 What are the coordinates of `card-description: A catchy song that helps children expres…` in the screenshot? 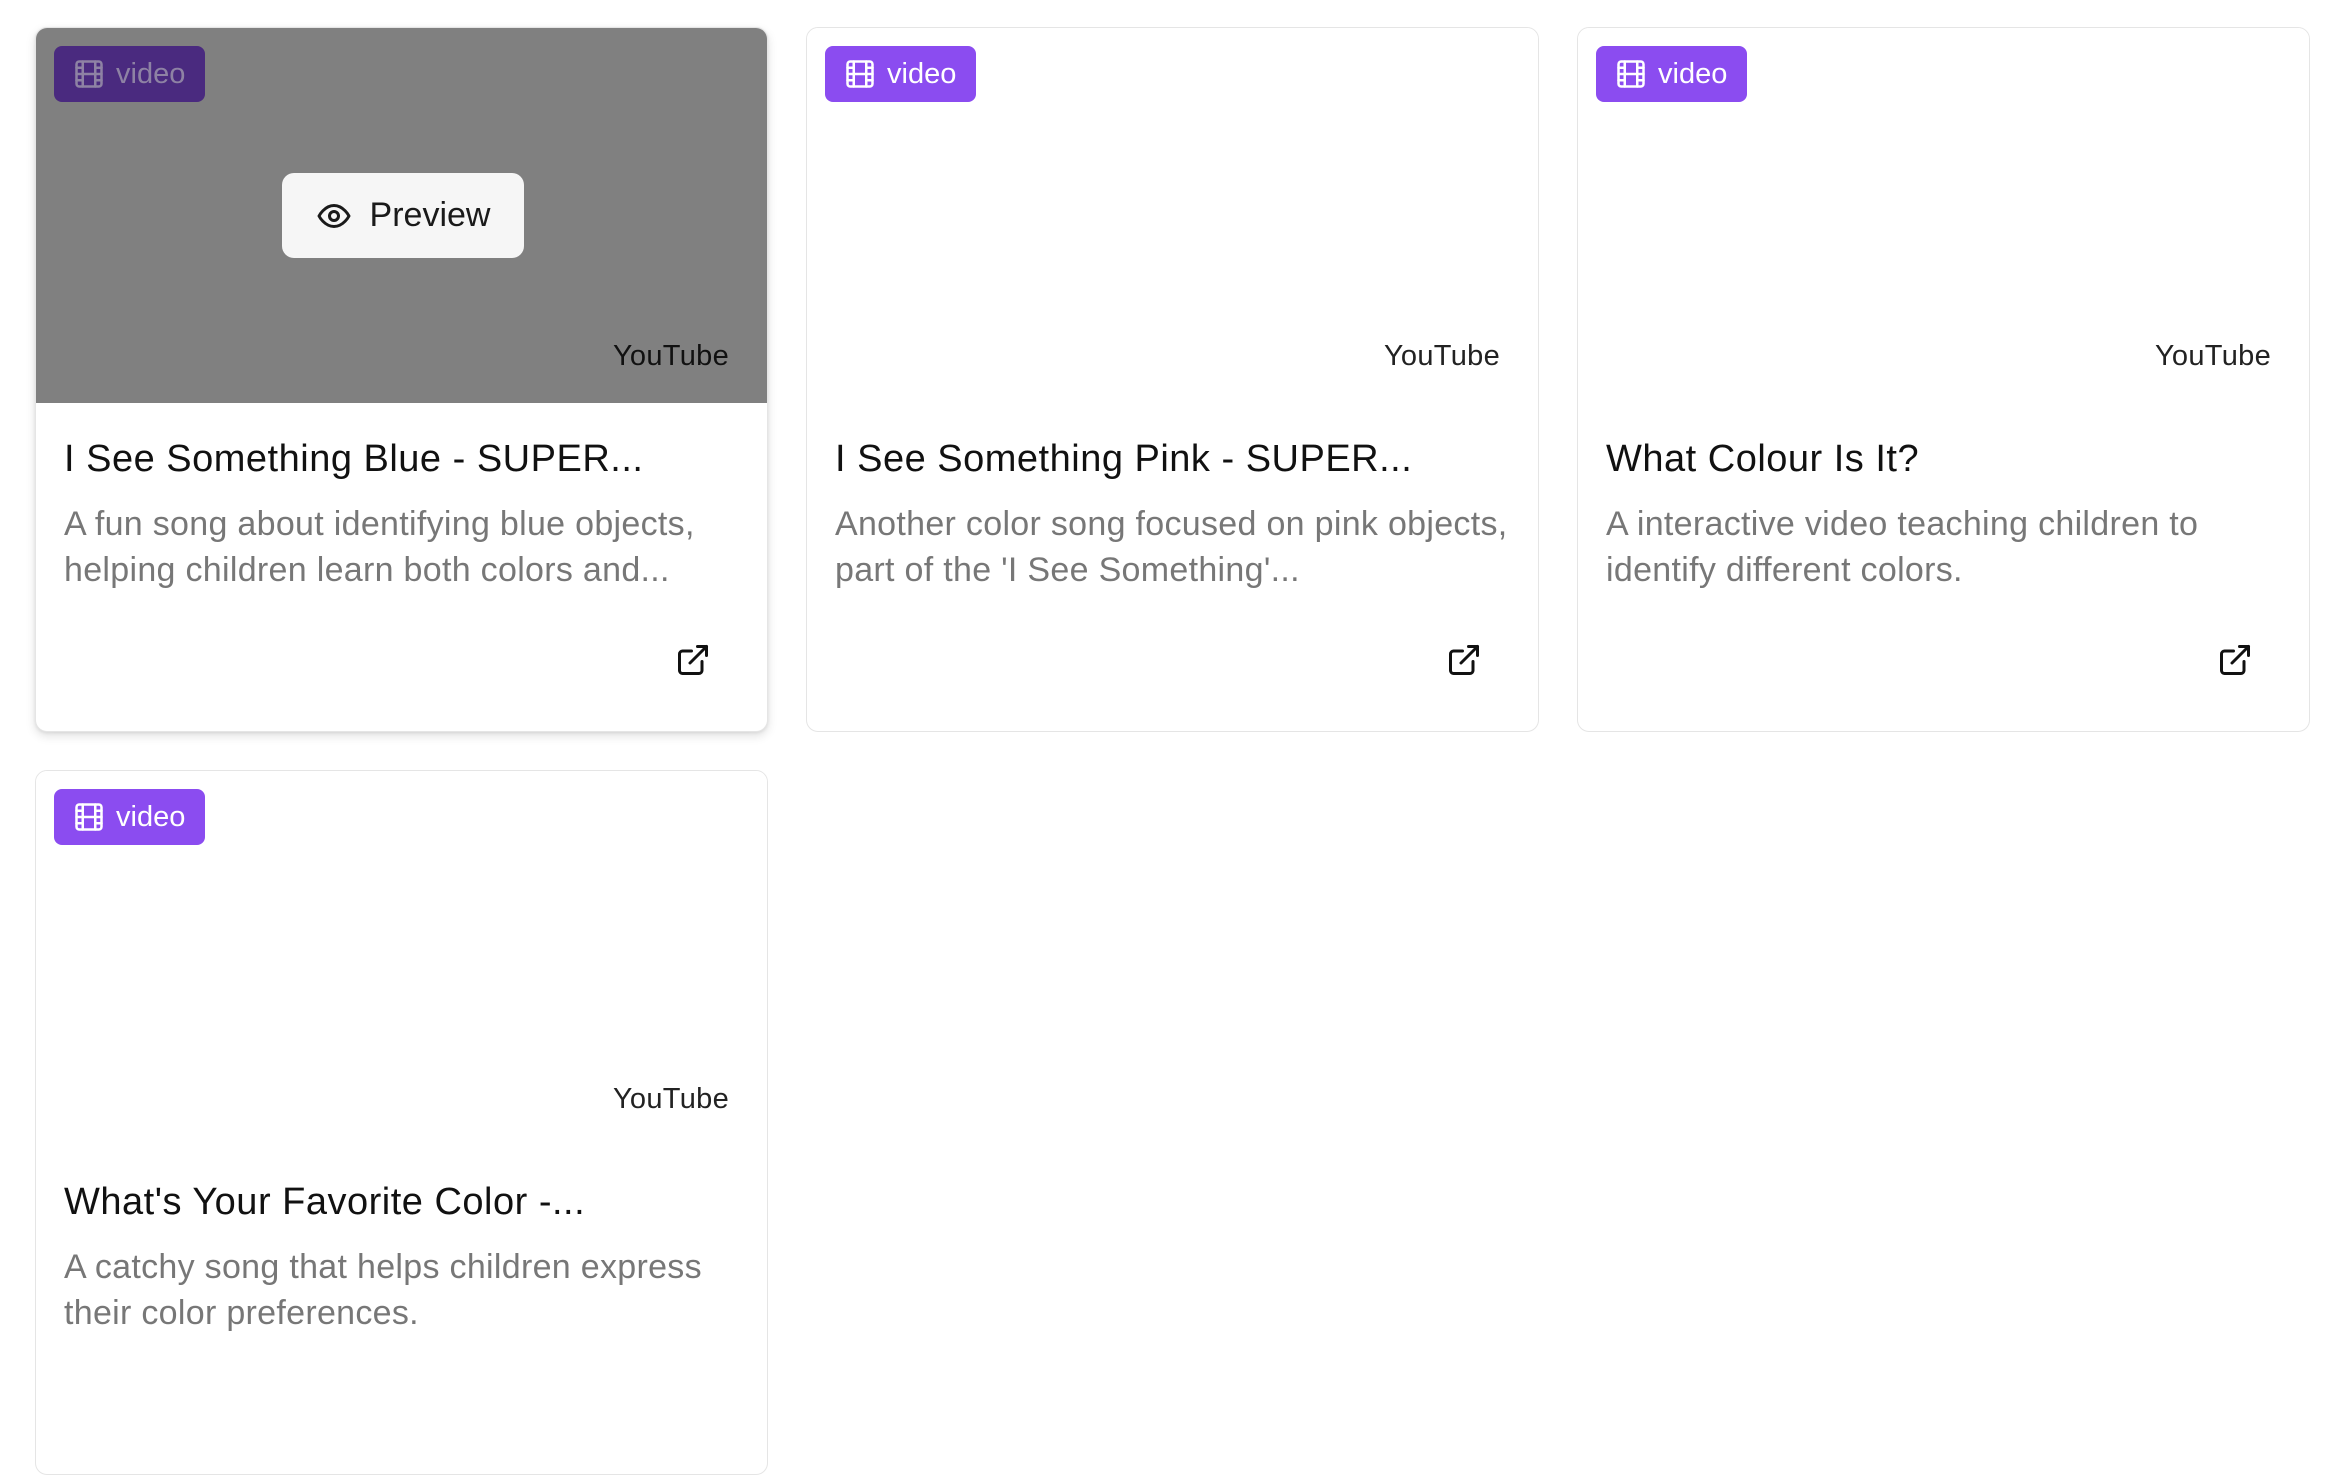 It's located at (383, 1290).